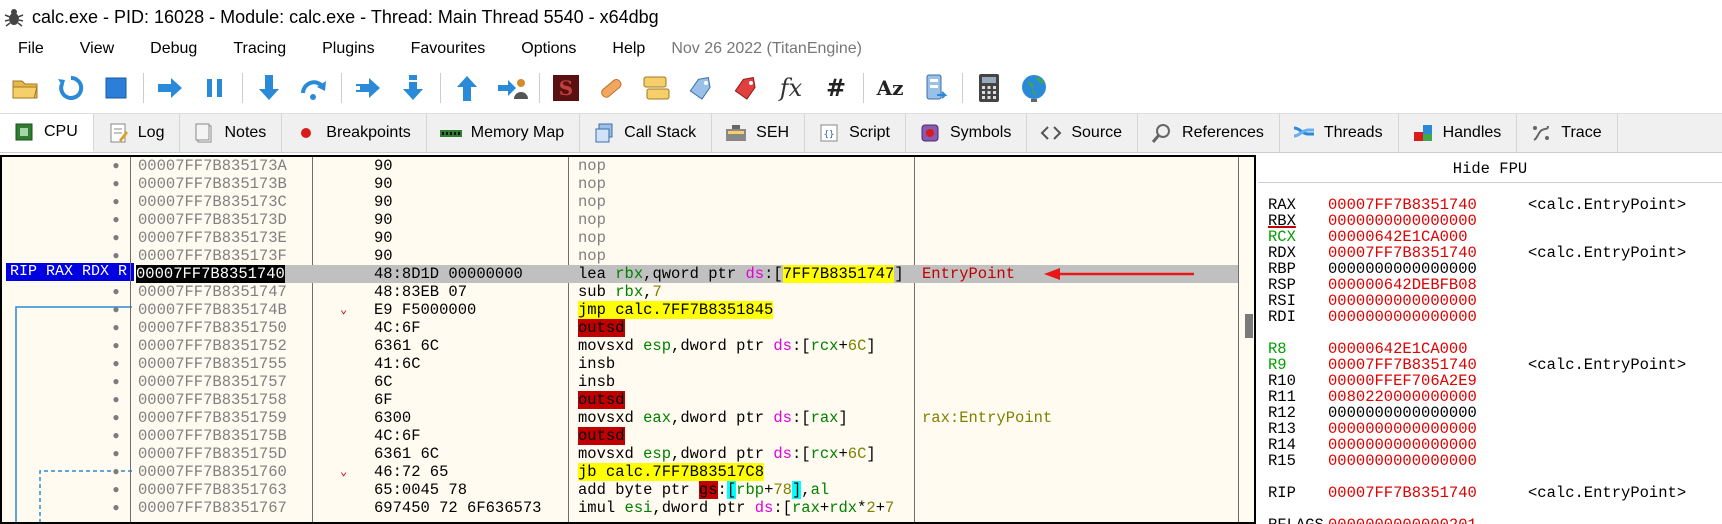 The height and width of the screenshot is (524, 1722). What do you see at coordinates (611, 88) in the screenshot?
I see `patches-icon` at bounding box center [611, 88].